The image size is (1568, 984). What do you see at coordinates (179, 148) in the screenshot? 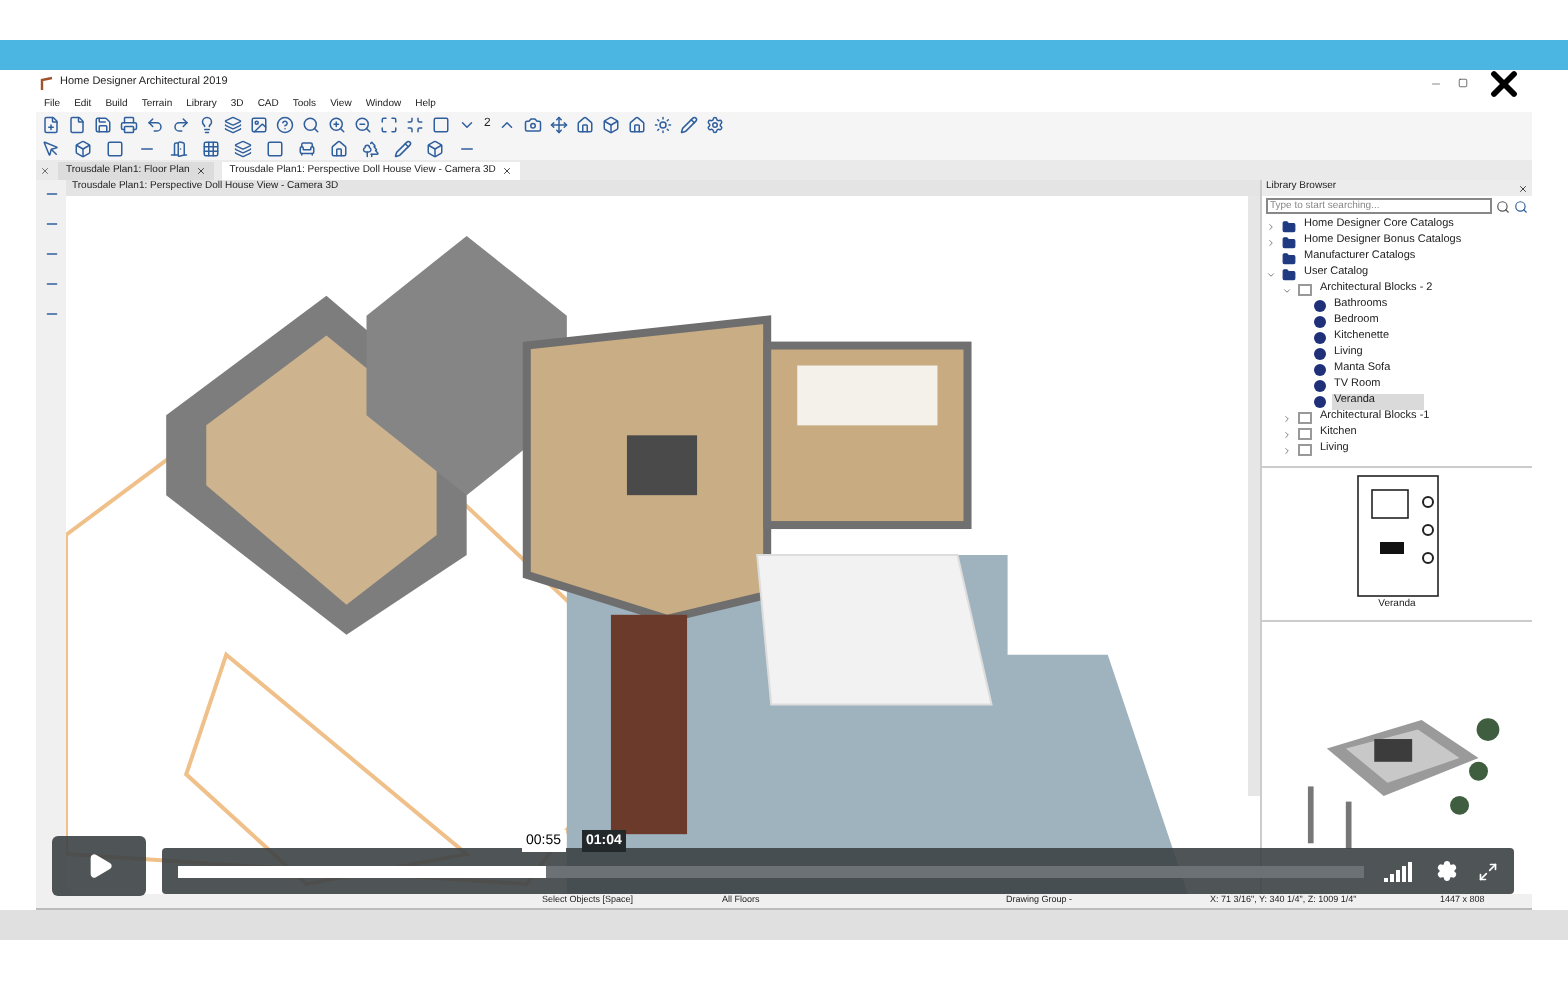
I see `door-icon` at bounding box center [179, 148].